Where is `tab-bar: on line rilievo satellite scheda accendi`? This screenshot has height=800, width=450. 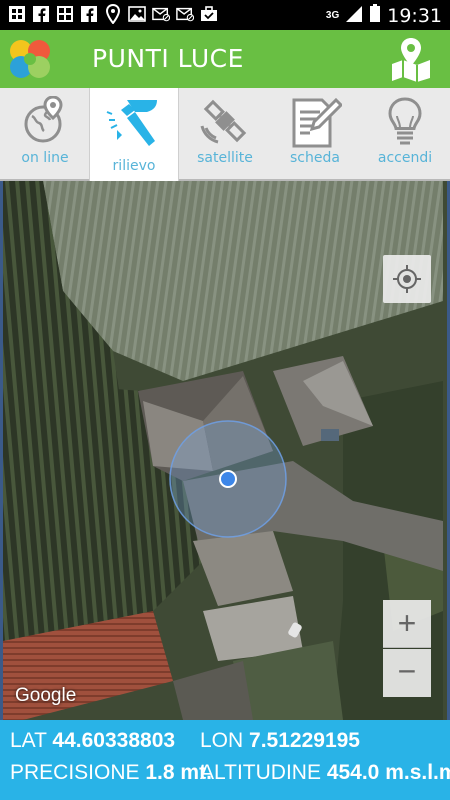 tab-bar: on line rilievo satellite scheda accendi is located at coordinates (225, 137).